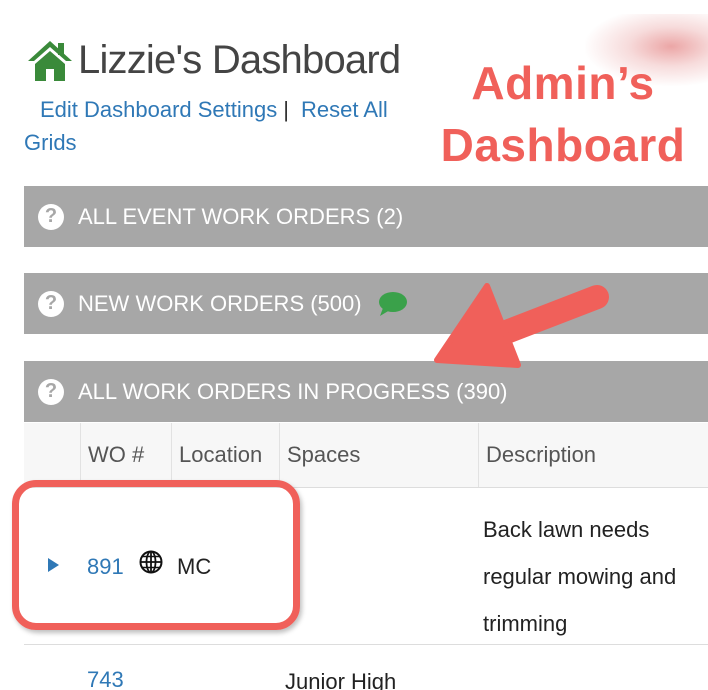 The height and width of the screenshot is (690, 708). I want to click on annotation-line-1: Admin’s, so click(563, 83).